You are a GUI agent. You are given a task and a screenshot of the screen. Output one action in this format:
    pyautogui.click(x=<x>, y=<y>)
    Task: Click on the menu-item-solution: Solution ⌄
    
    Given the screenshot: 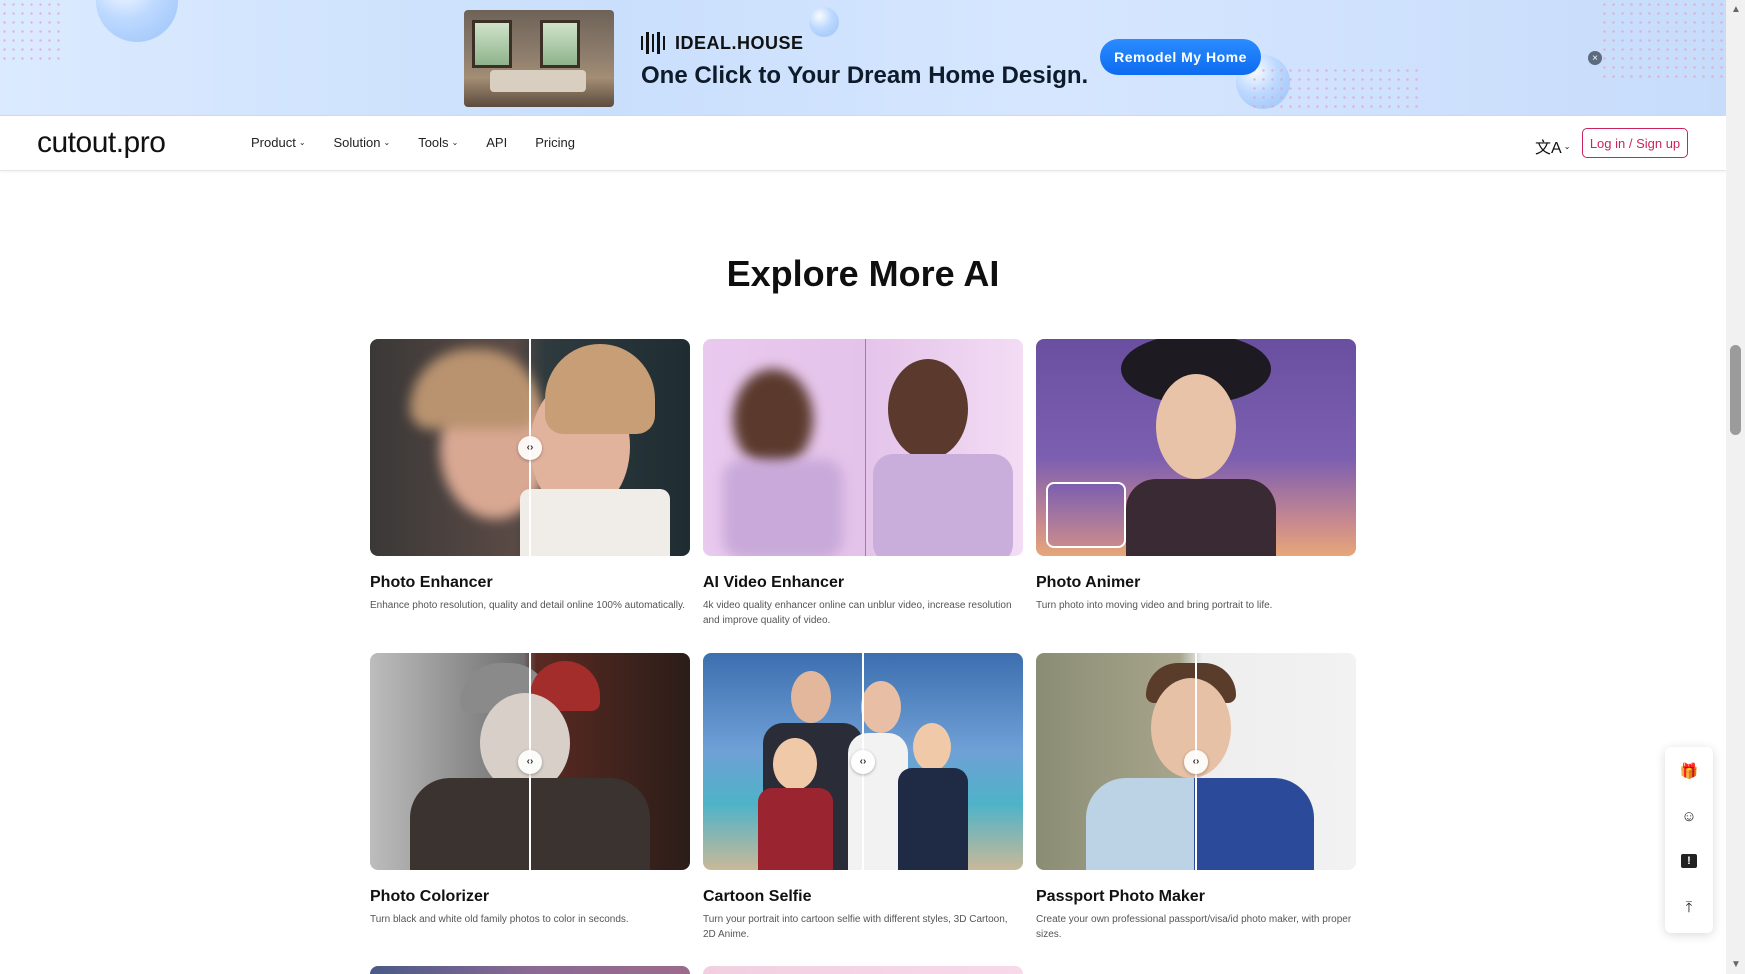 What is the action you would take?
    pyautogui.click(x=362, y=142)
    